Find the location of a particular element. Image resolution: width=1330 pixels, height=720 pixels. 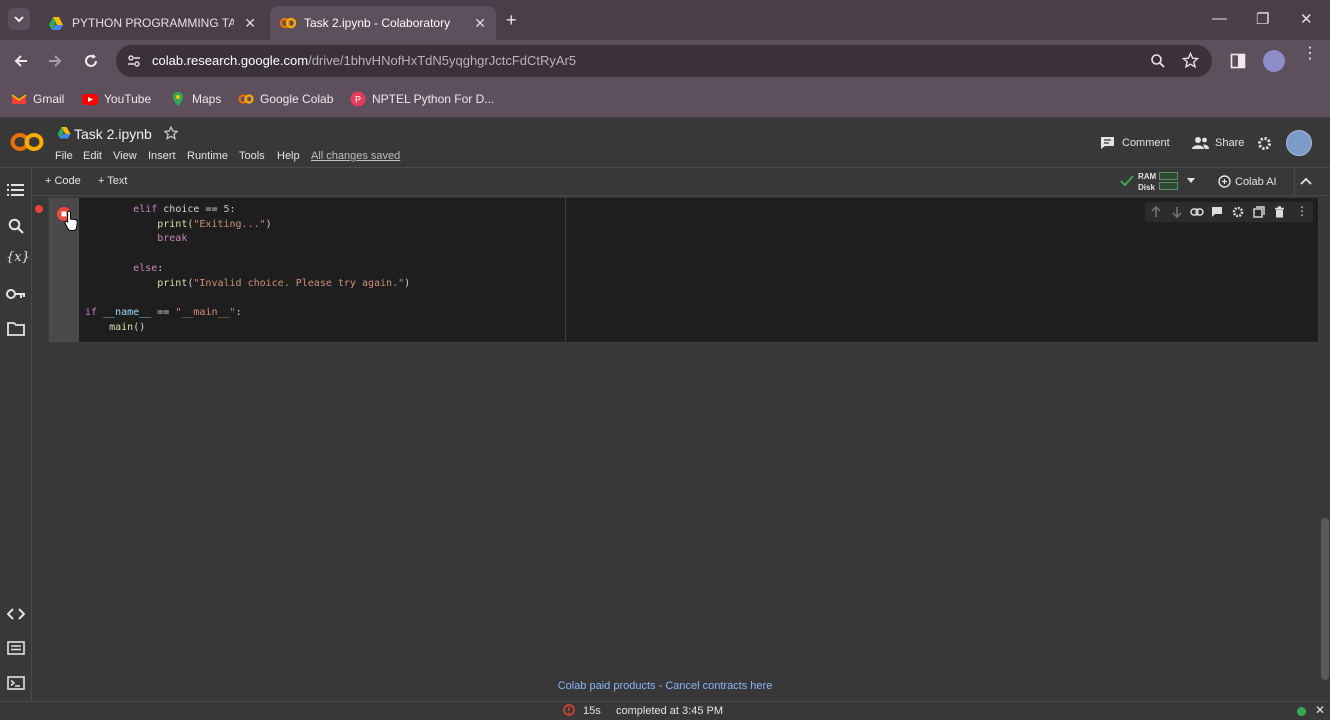

comment-button: Comment is located at coordinates (1135, 143).